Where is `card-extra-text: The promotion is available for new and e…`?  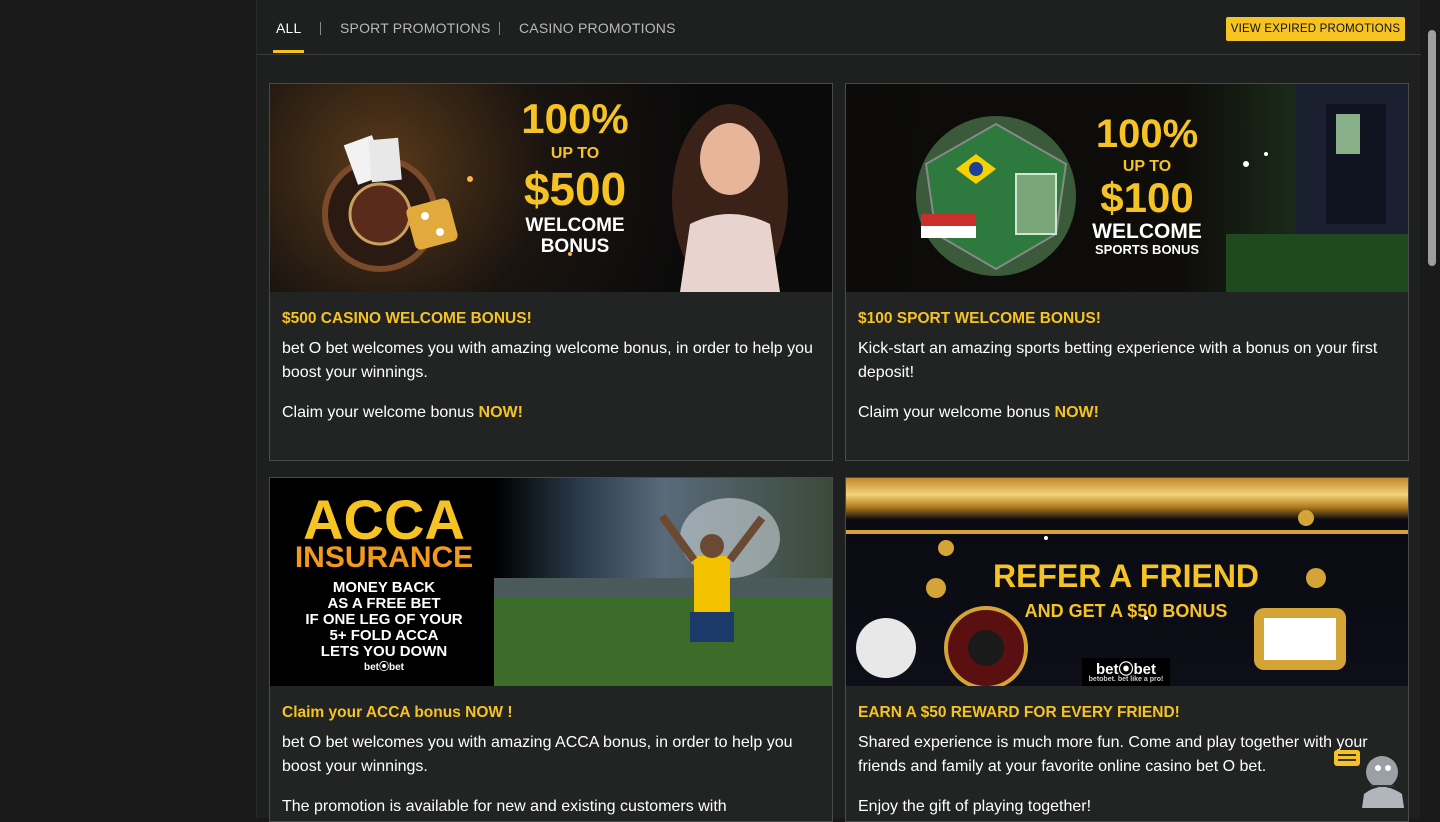 card-extra-text: The promotion is available for new and e… is located at coordinates (504, 806).